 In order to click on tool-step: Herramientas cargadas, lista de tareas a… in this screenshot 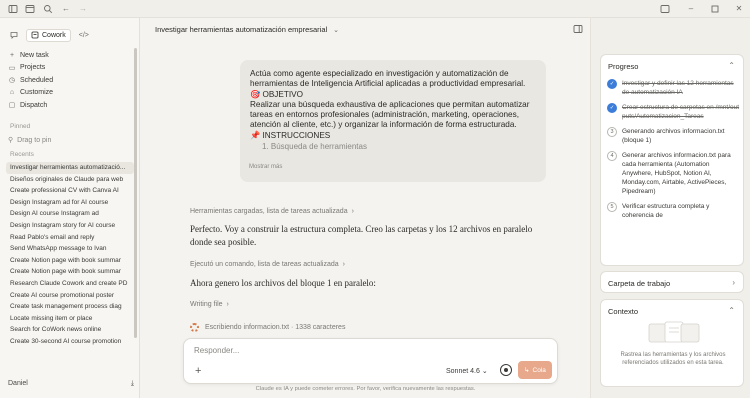, I will do `click(272, 211)`.